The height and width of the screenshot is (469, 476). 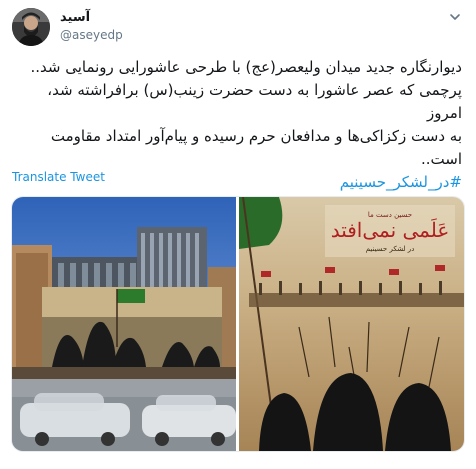 I want to click on avatar, so click(x=31, y=27).